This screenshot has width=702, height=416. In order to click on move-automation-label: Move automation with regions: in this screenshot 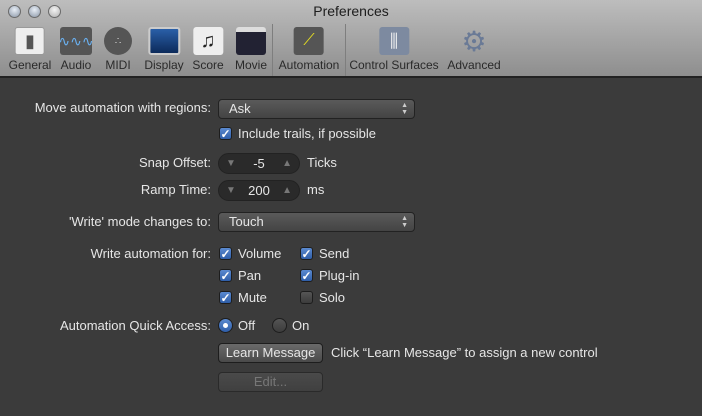, I will do `click(122, 107)`.